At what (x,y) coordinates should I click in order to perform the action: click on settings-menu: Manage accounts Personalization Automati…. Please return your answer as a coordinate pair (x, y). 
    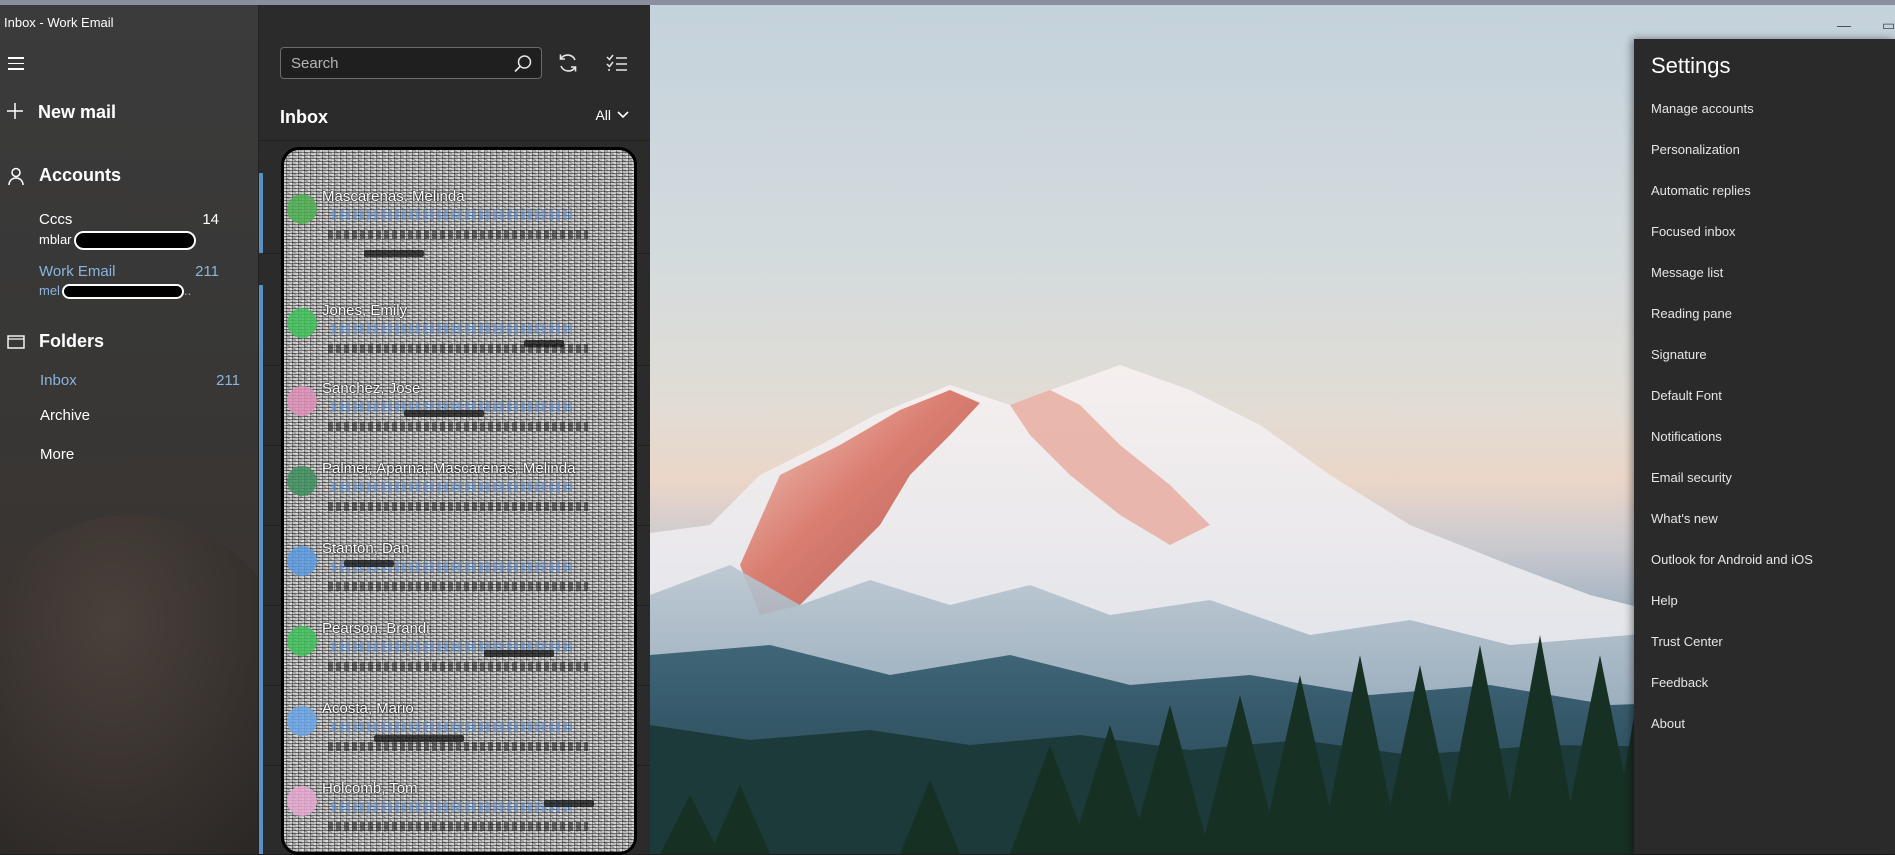
    Looking at the image, I should click on (1732, 429).